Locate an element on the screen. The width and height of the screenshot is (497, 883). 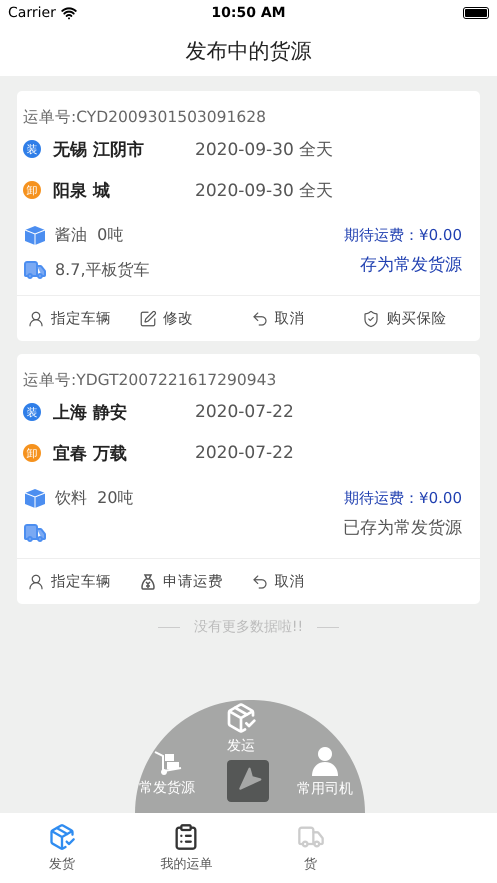
tab-item: 我的运单 is located at coordinates (186, 848).